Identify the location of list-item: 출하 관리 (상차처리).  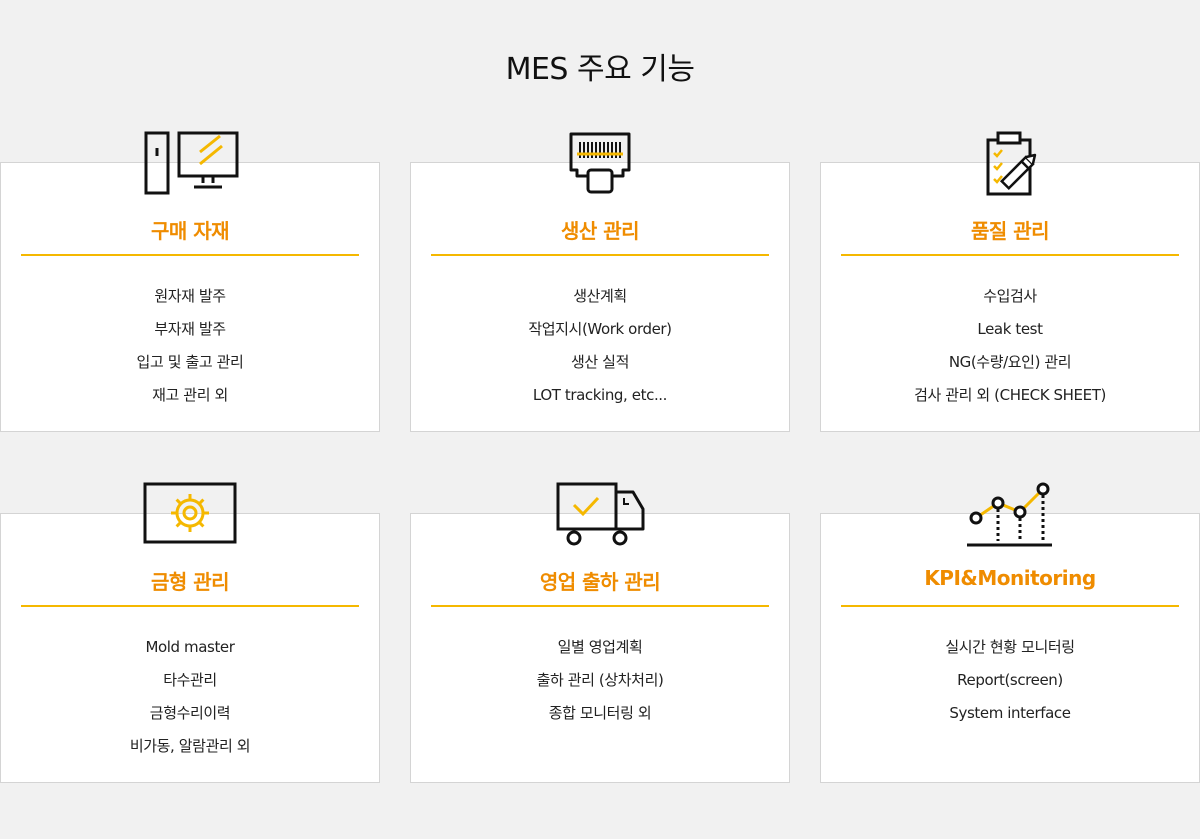
(600, 680).